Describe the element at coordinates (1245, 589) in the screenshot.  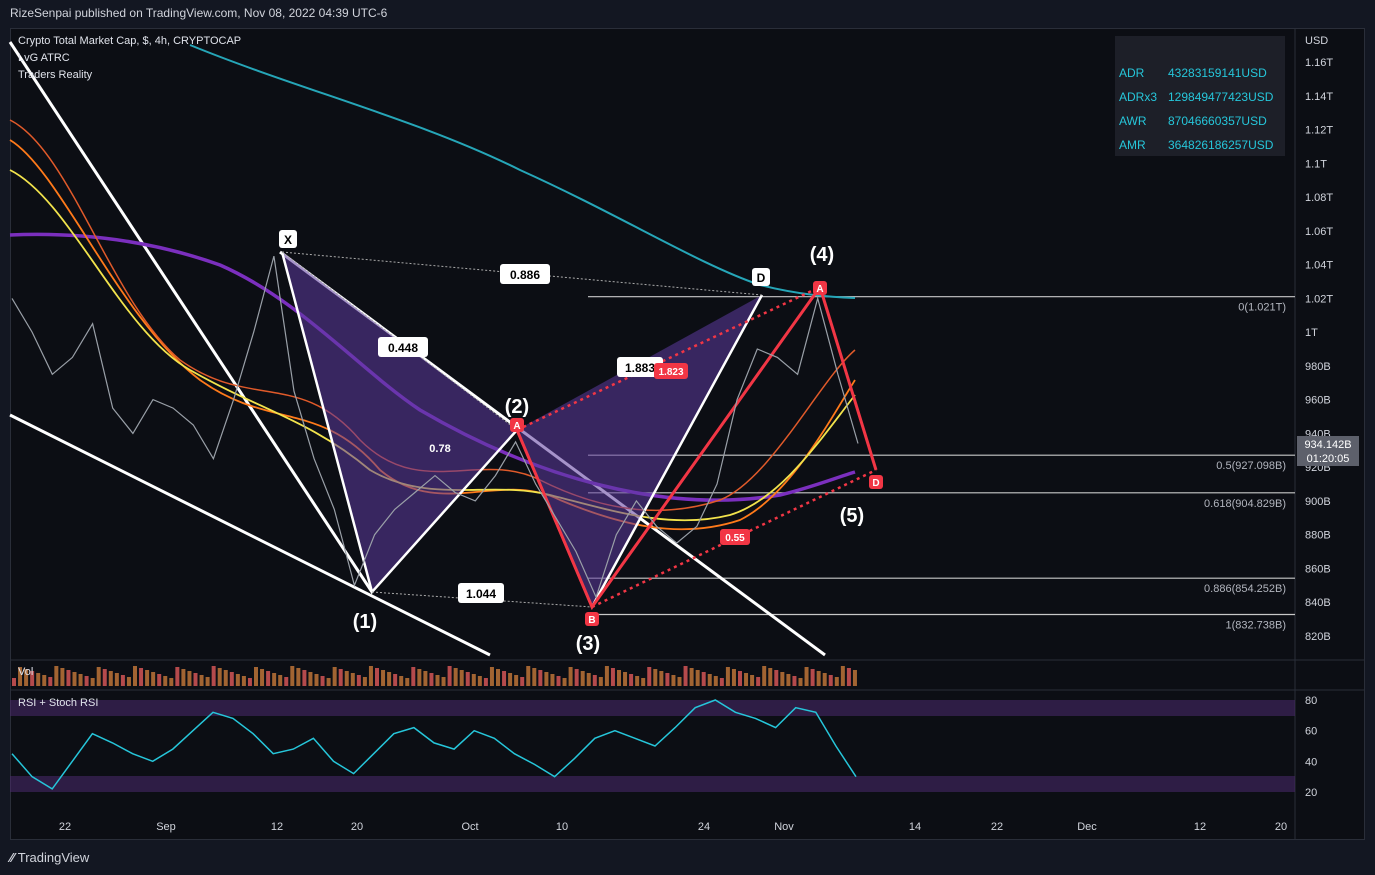
I see `fib-label: 0.886(854.252B)` at that location.